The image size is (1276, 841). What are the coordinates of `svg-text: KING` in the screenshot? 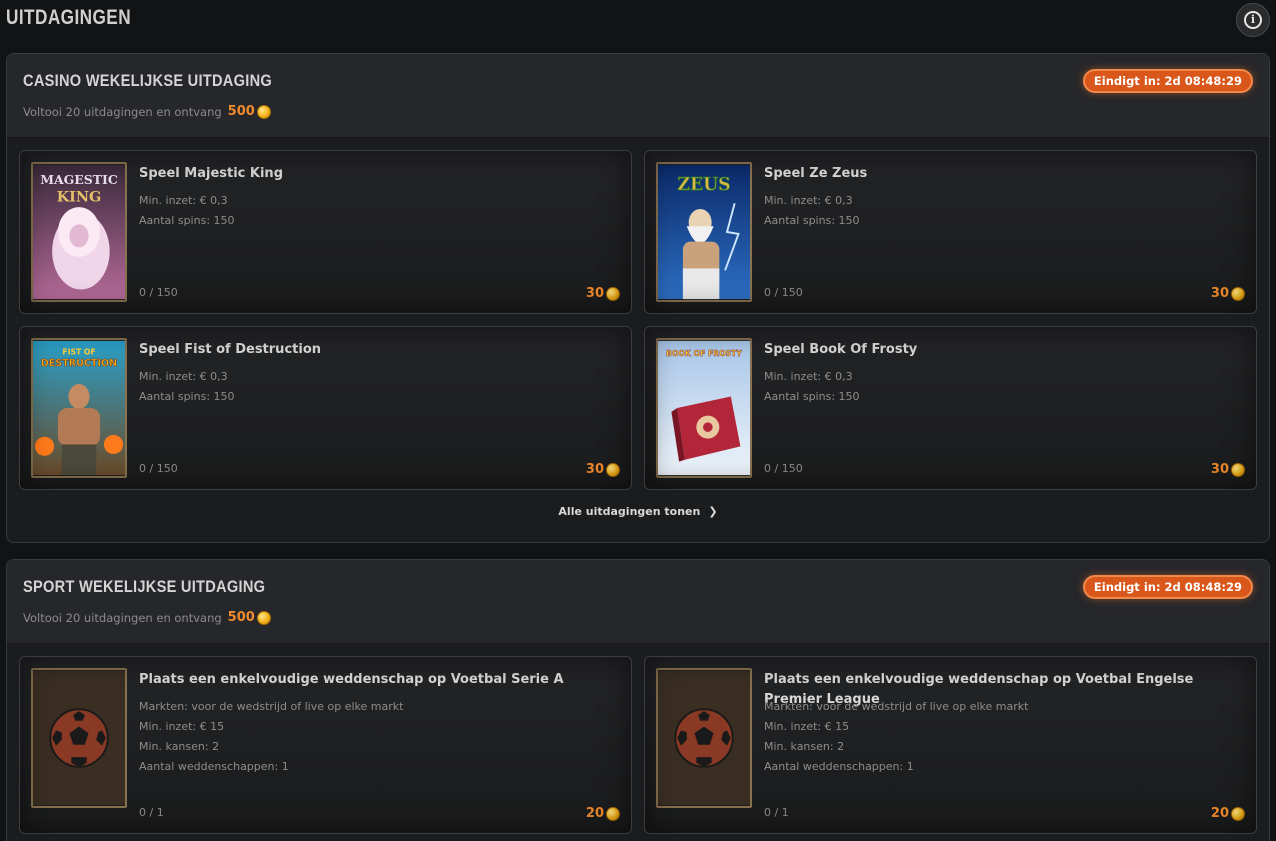 It's located at (79, 197).